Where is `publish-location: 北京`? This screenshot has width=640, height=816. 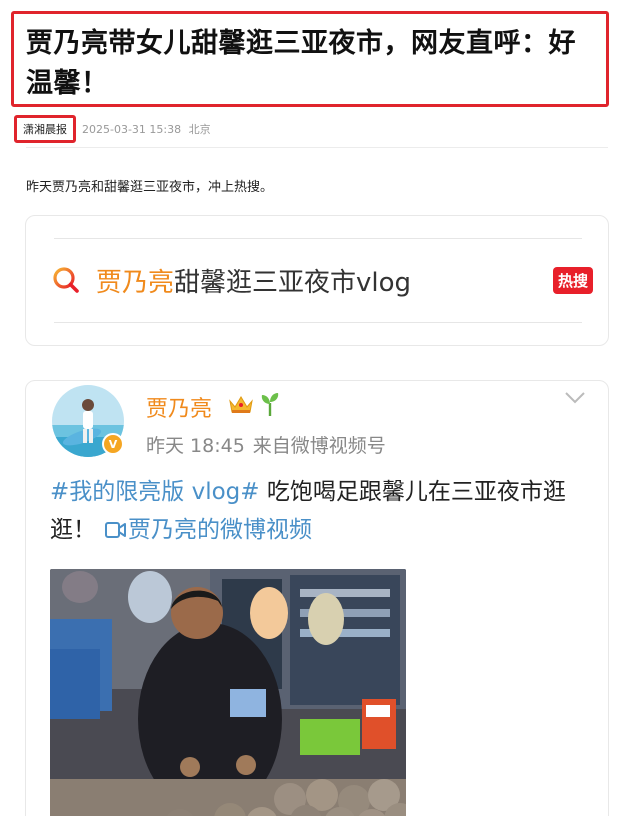
publish-location: 北京 is located at coordinates (199, 129).